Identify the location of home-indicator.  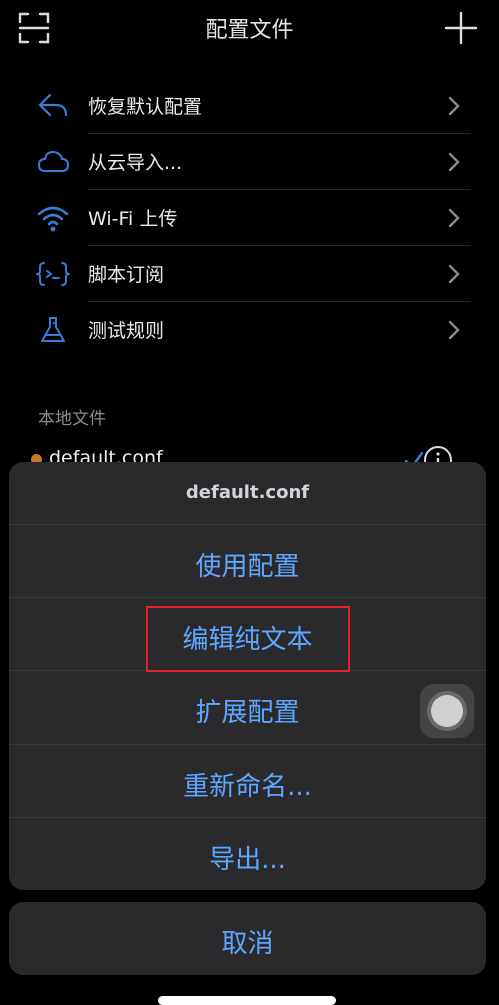
(247, 1000).